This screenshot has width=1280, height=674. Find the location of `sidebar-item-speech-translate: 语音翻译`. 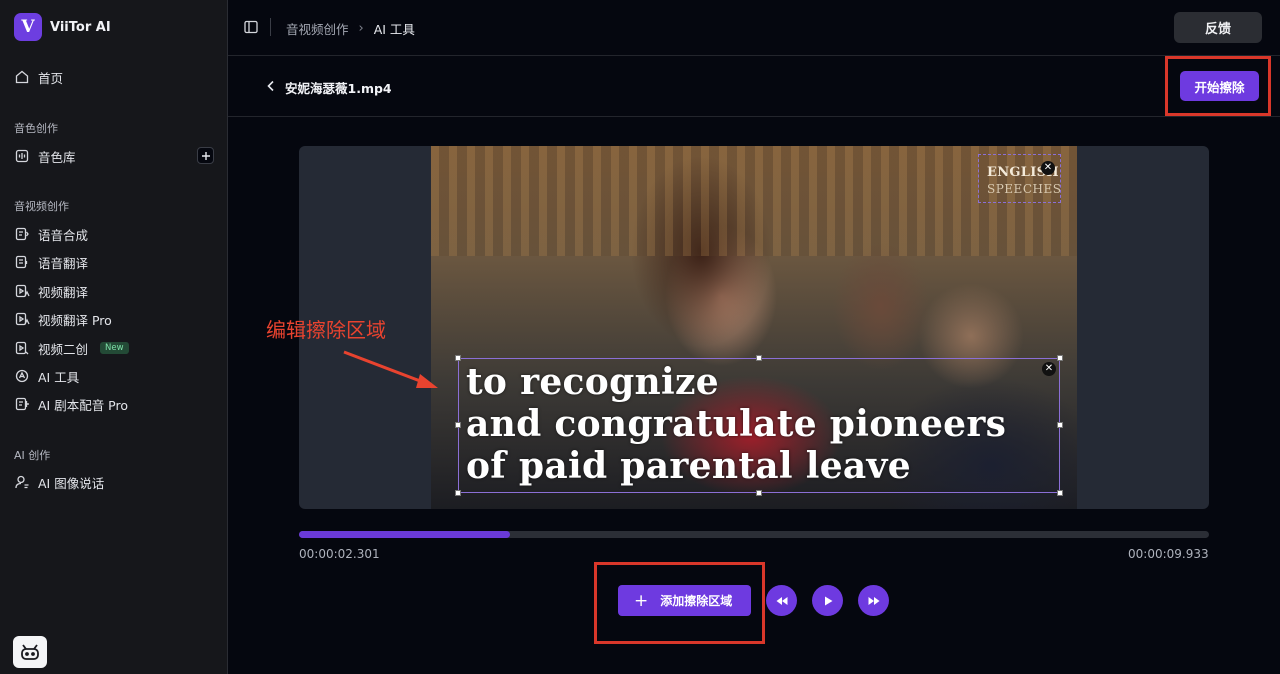

sidebar-item-speech-translate: 语音翻译 is located at coordinates (51, 262).